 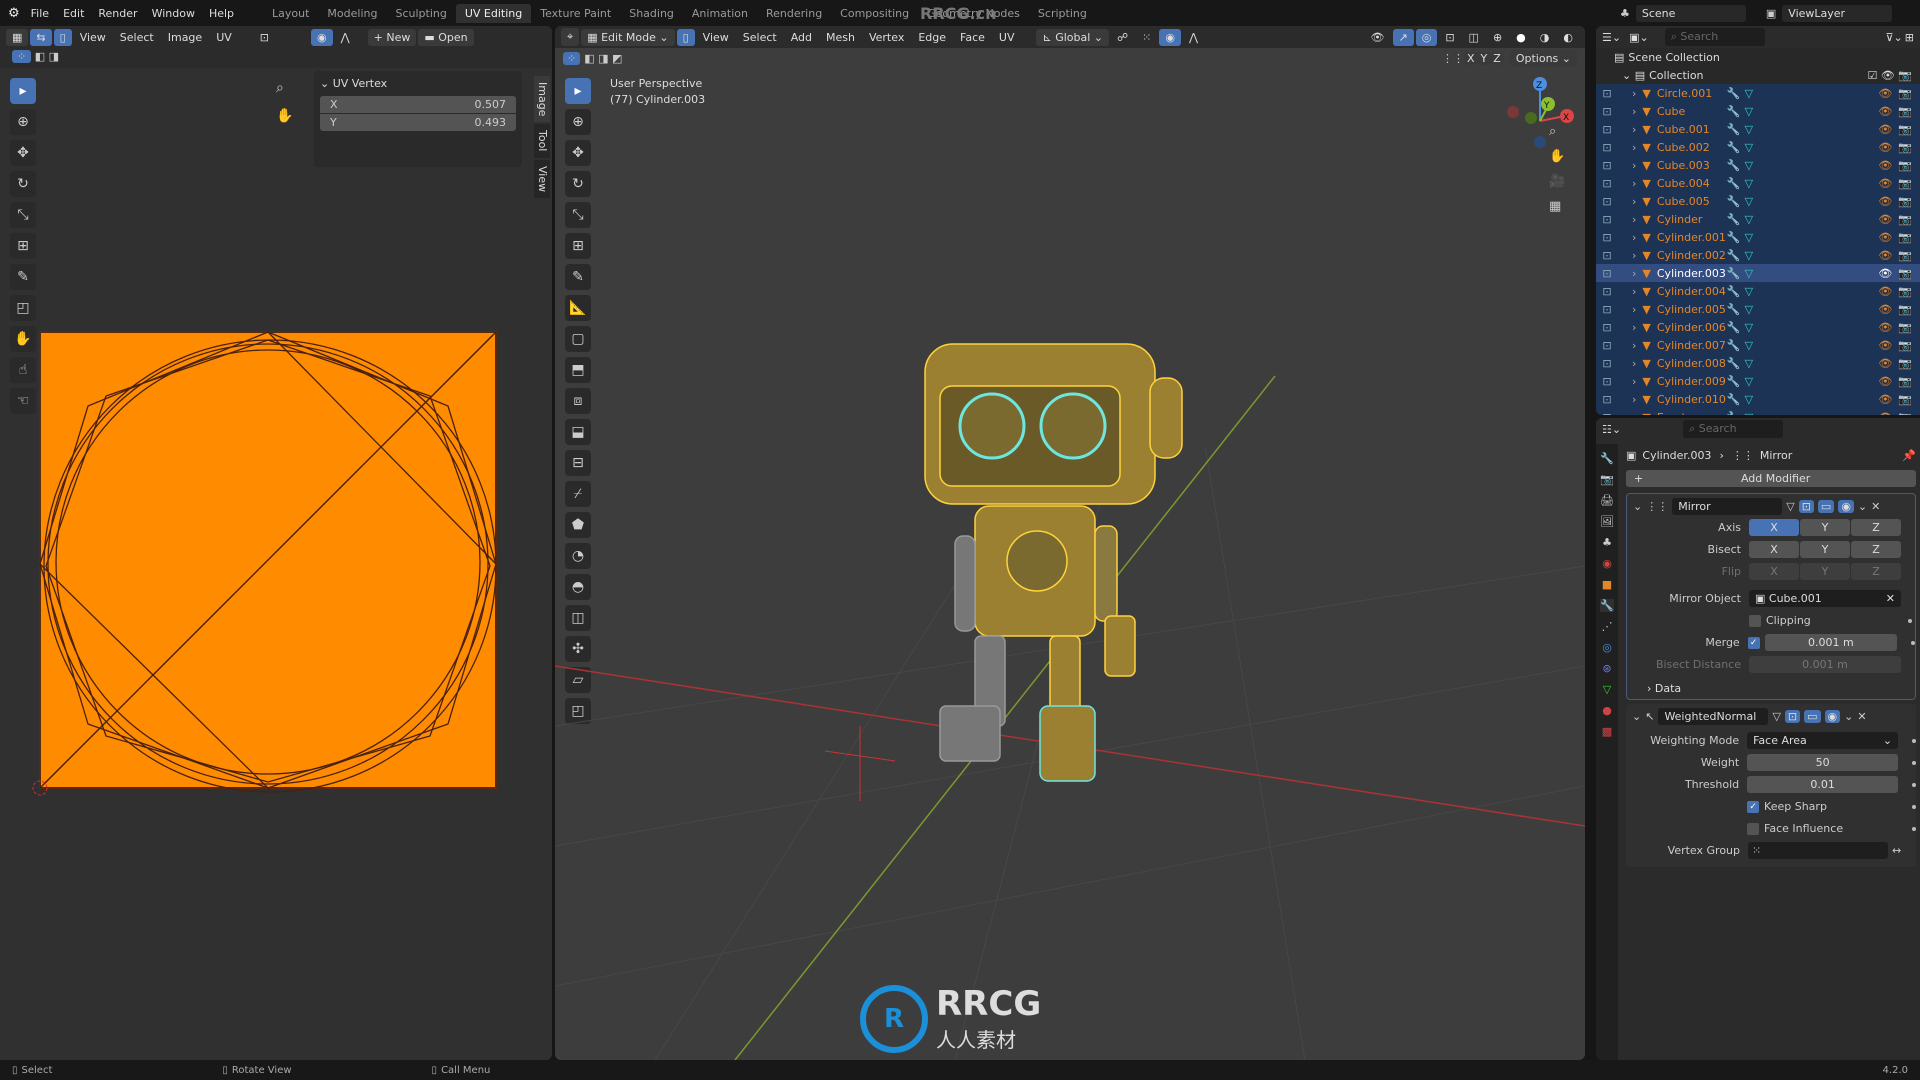 I want to click on scene-icon: ♣, so click(x=1625, y=13).